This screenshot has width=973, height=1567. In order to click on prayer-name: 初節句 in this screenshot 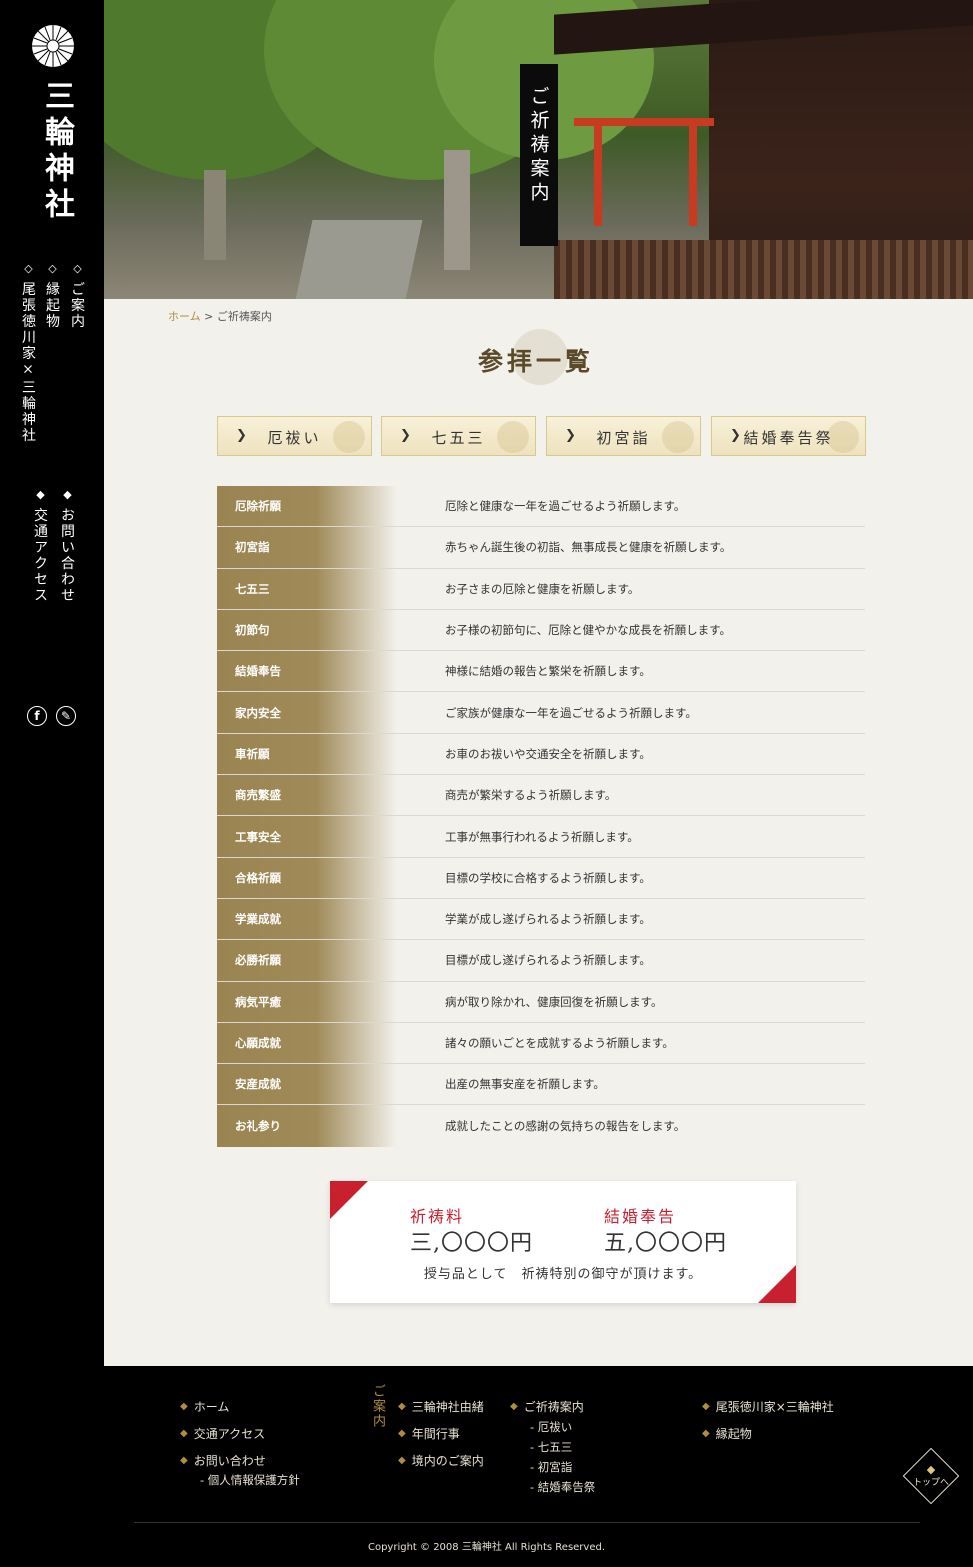, I will do `click(307, 630)`.